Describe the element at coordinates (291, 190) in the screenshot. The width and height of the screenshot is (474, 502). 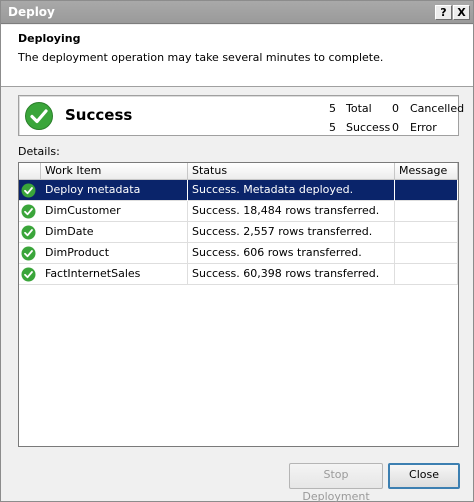
I see `status-cell: Success. Metadata deployed.` at that location.